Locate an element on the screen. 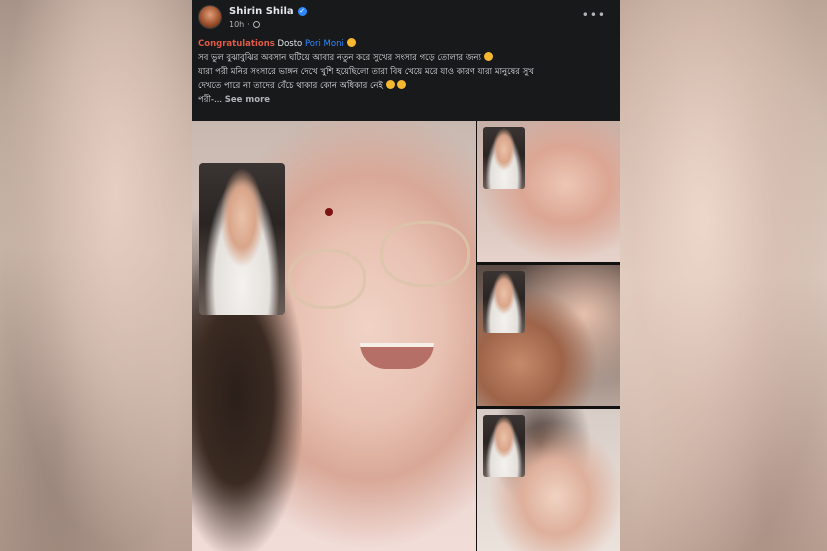 This screenshot has width=827, height=551. tagged-user-link: Pori Moni is located at coordinates (324, 44).